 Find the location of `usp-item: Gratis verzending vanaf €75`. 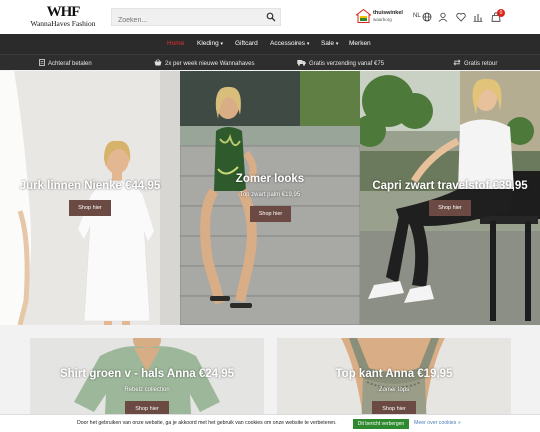

usp-item: Gratis verzending vanaf €75 is located at coordinates (340, 63).